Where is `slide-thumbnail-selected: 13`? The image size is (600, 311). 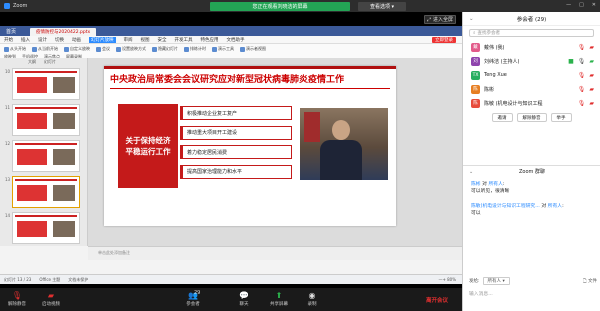
slide-thumbnail-selected: 13 is located at coordinates (42, 192).